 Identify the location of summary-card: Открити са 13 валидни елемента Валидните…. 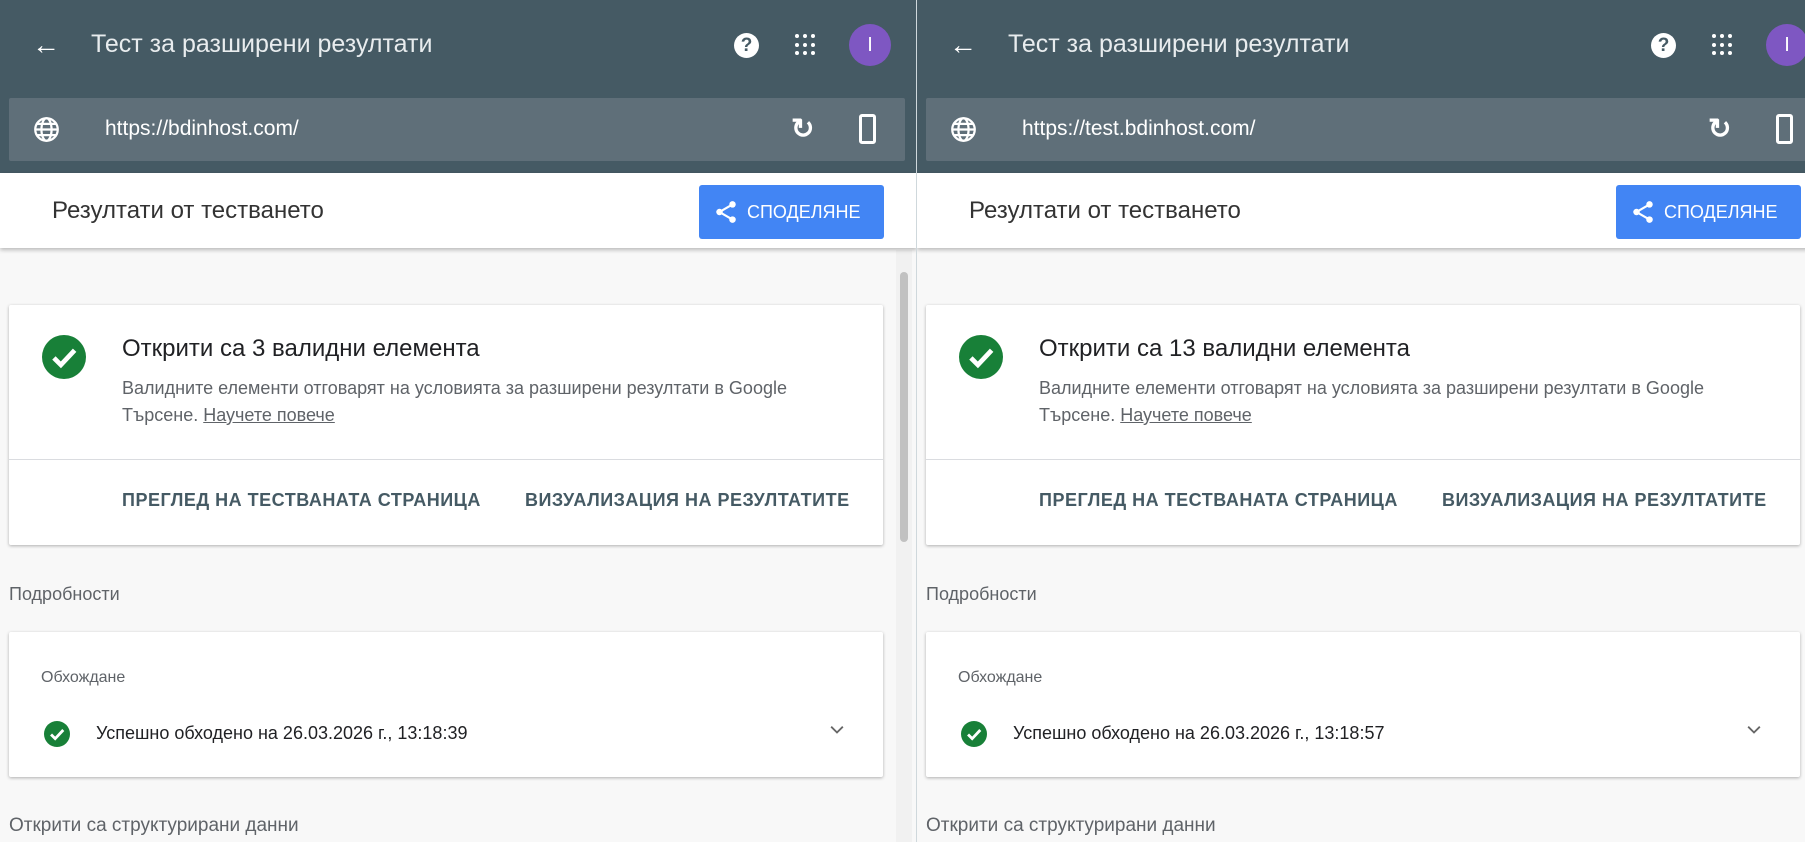
(1363, 425).